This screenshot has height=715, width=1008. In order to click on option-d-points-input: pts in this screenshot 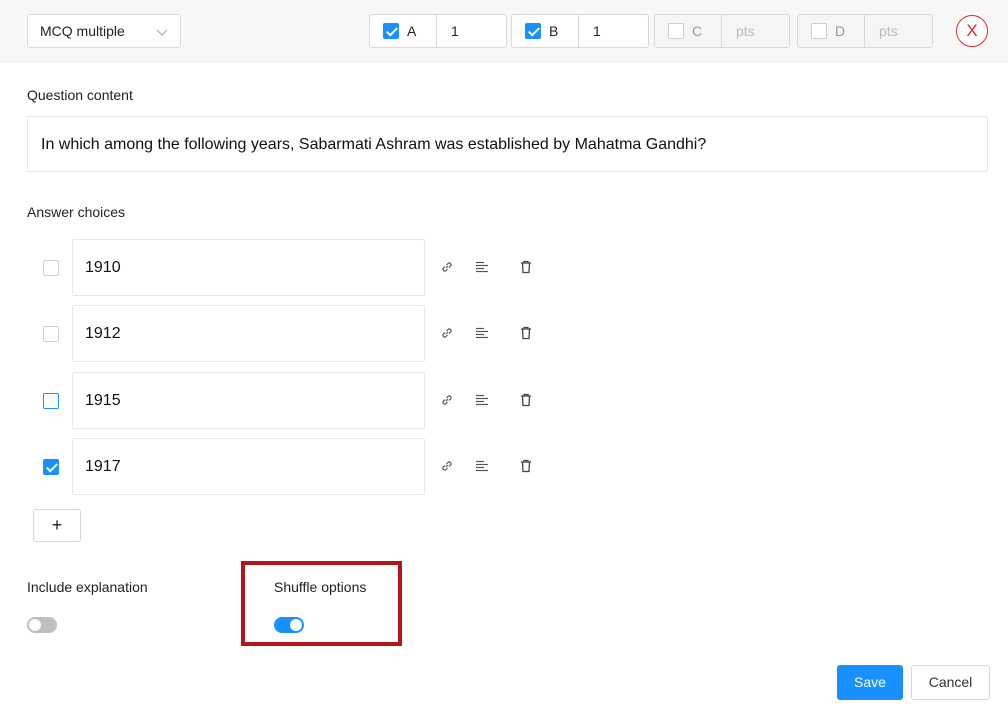, I will do `click(899, 31)`.